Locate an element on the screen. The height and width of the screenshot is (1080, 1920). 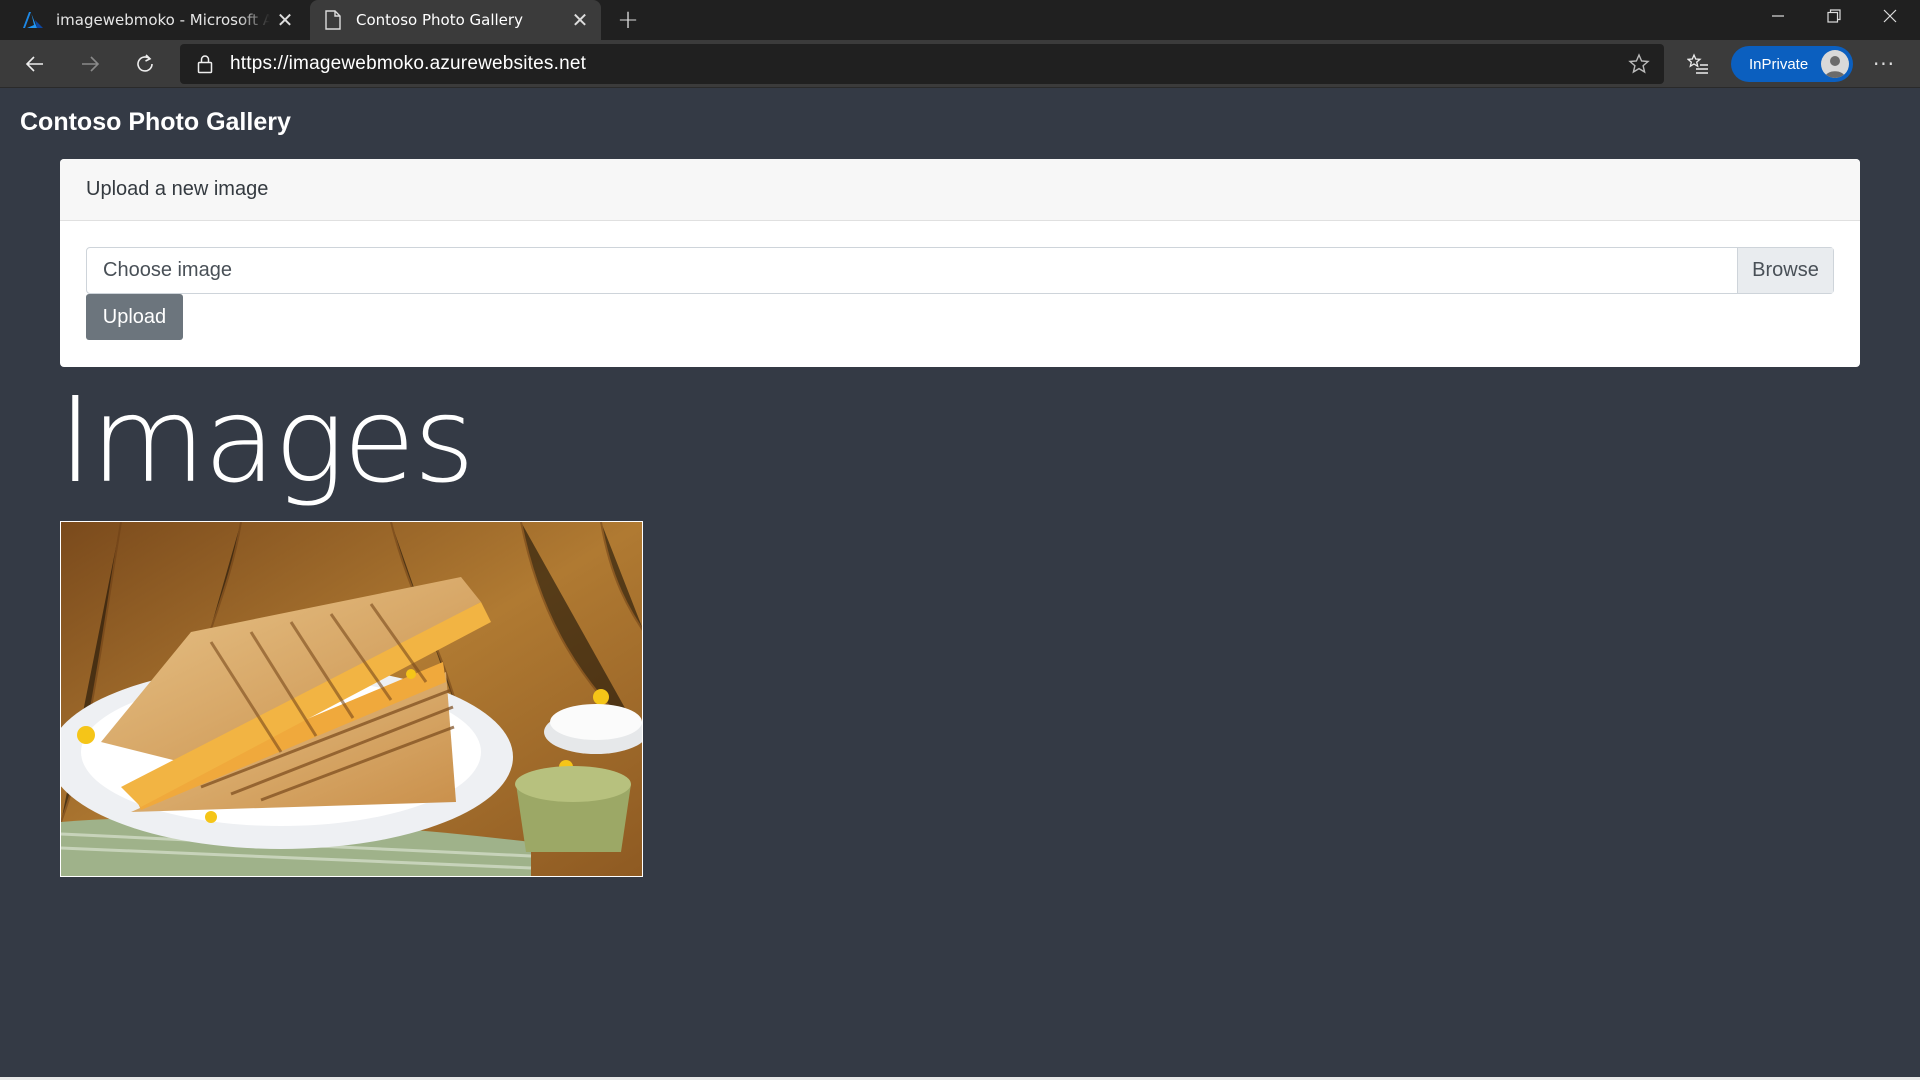
azure-icon is located at coordinates (33, 20).